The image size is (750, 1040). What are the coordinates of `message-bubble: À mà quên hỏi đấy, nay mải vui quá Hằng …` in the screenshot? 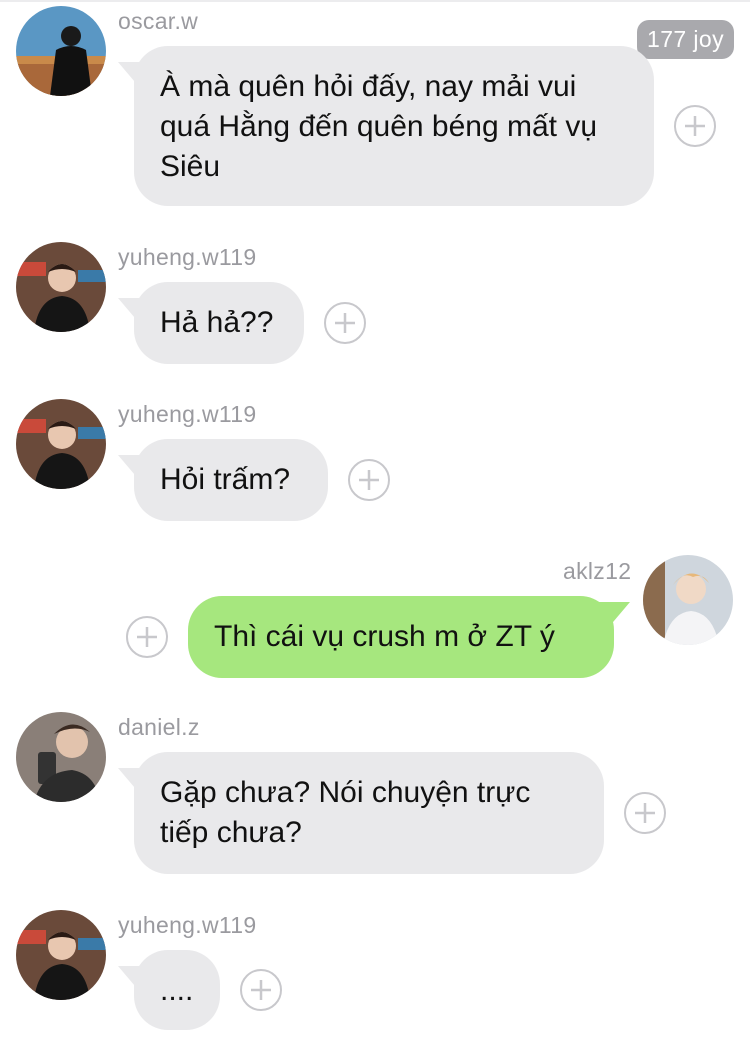 It's located at (394, 126).